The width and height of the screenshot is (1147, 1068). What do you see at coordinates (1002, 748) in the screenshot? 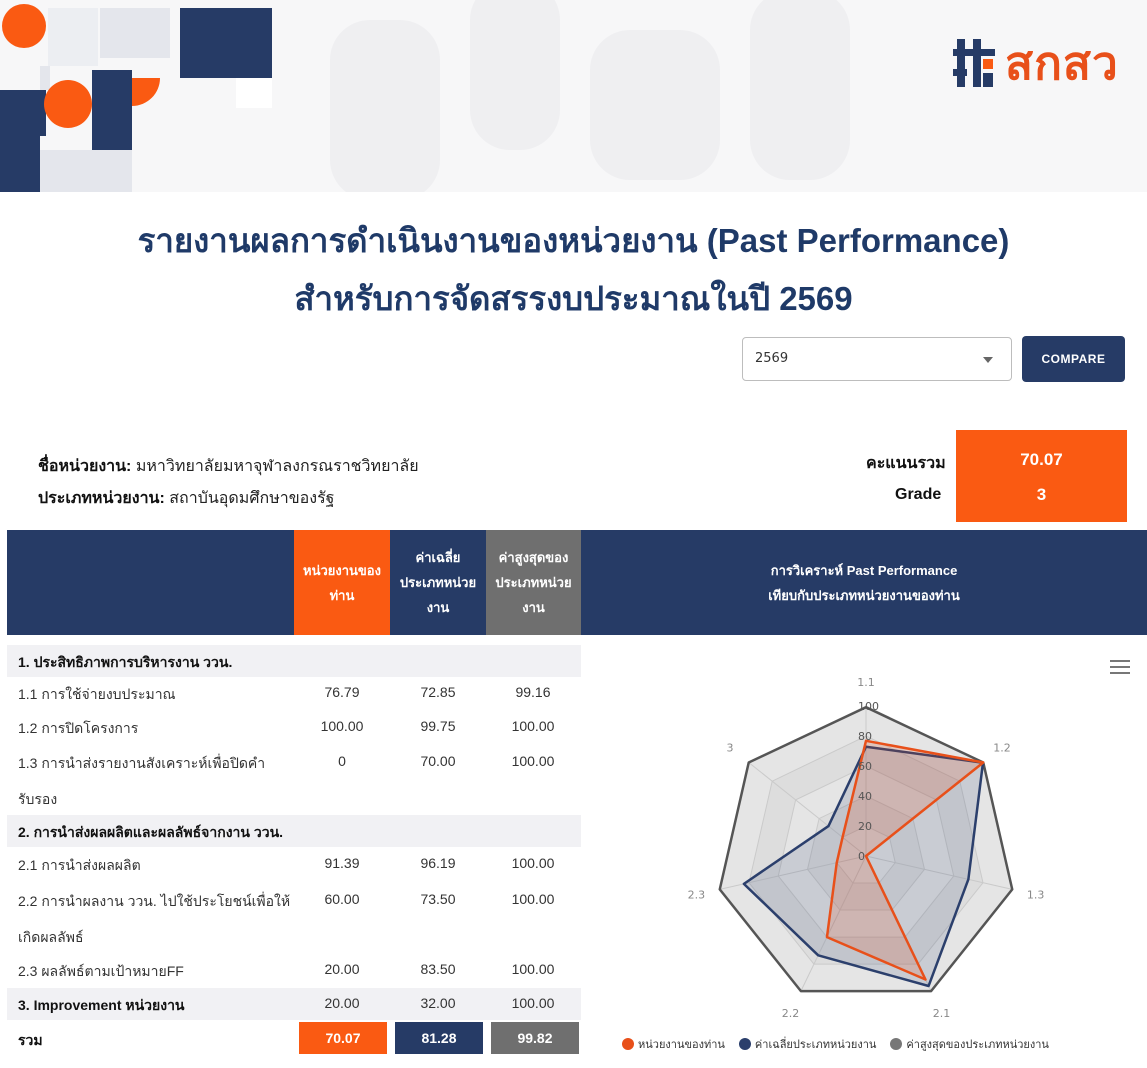
I see `radar-category-label: 1.2` at bounding box center [1002, 748].